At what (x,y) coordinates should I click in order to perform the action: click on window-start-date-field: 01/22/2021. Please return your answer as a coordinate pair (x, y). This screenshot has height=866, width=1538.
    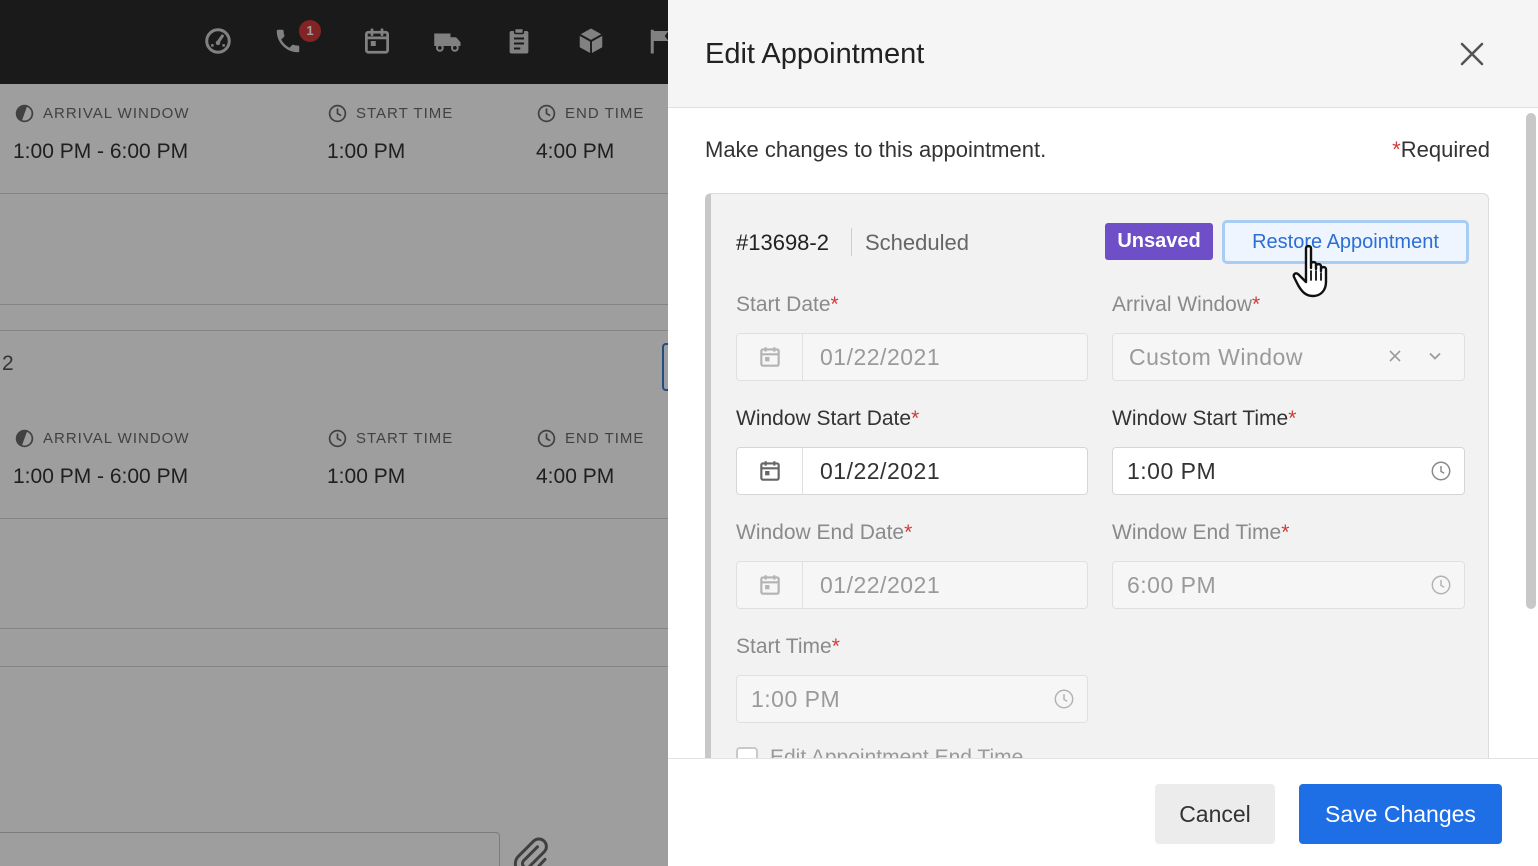
    Looking at the image, I should click on (912, 471).